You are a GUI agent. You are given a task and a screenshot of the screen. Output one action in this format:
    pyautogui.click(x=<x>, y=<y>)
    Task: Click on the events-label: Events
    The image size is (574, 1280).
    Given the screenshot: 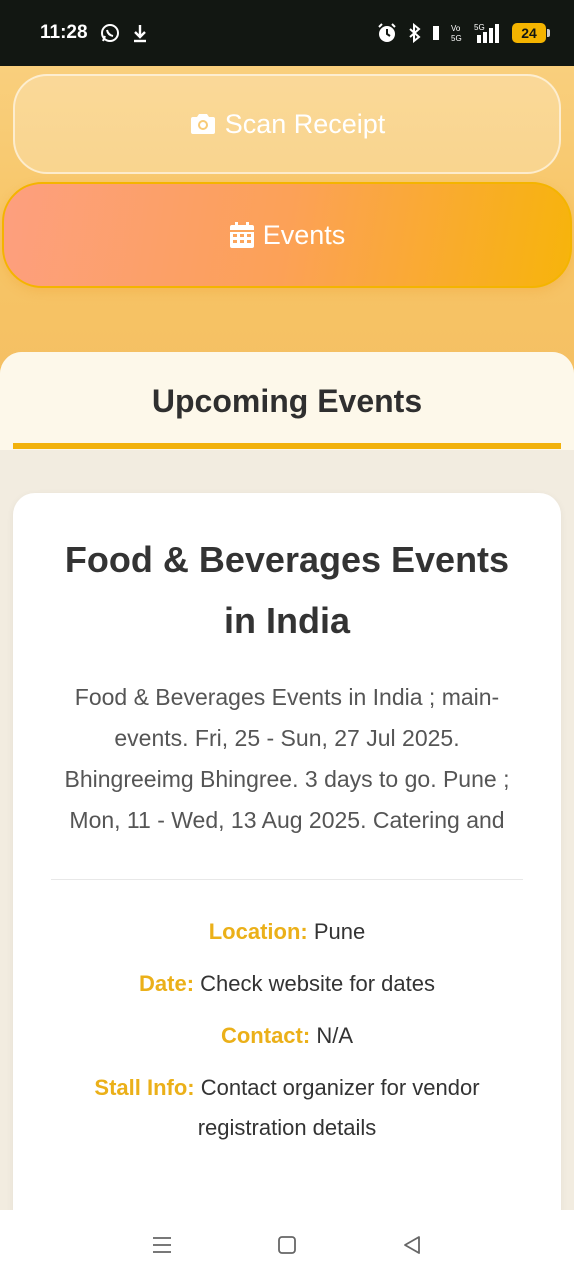 What is the action you would take?
    pyautogui.click(x=304, y=234)
    